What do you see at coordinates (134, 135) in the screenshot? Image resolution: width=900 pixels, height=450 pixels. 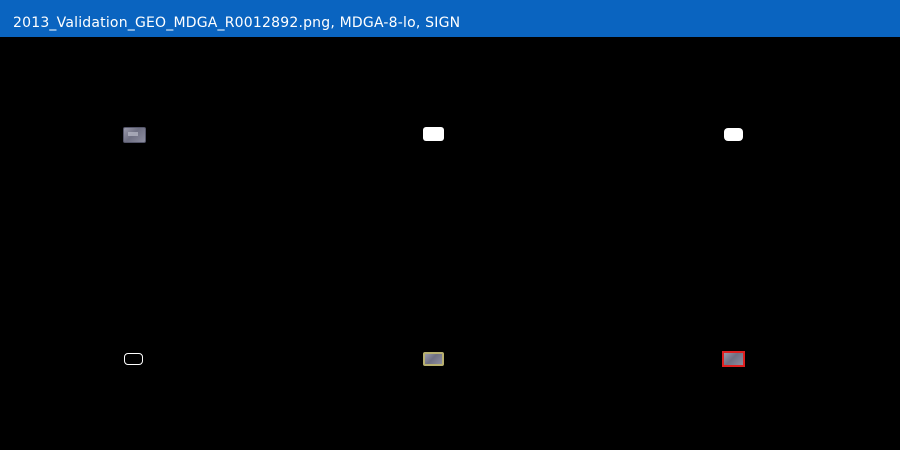 I see `sign-image` at bounding box center [134, 135].